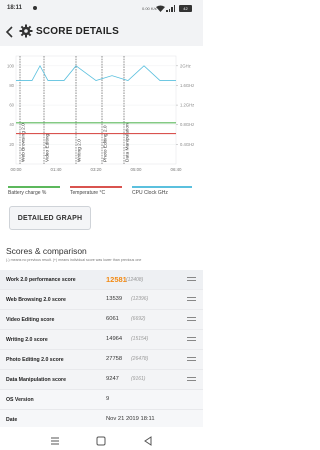  What do you see at coordinates (135, 279) in the screenshot?
I see `score-previous: (12408)` at bounding box center [135, 279].